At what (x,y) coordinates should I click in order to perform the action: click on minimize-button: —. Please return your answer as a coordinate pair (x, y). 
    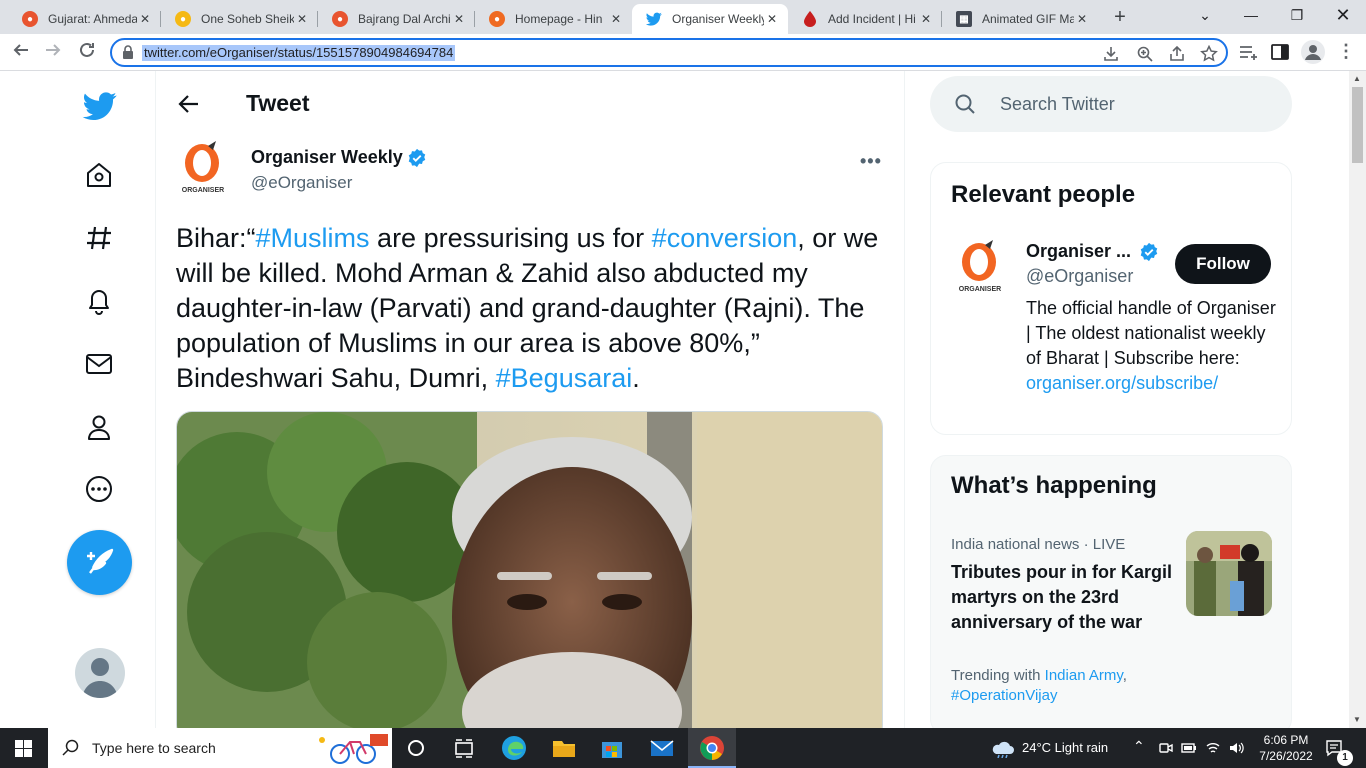
    Looking at the image, I should click on (1251, 17).